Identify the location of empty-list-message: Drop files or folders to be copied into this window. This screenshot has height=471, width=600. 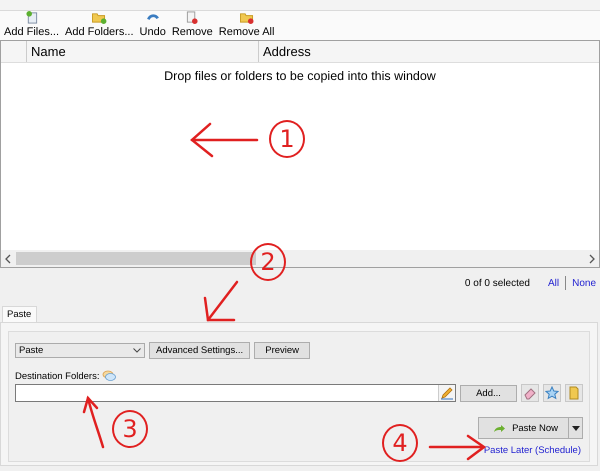
(300, 76).